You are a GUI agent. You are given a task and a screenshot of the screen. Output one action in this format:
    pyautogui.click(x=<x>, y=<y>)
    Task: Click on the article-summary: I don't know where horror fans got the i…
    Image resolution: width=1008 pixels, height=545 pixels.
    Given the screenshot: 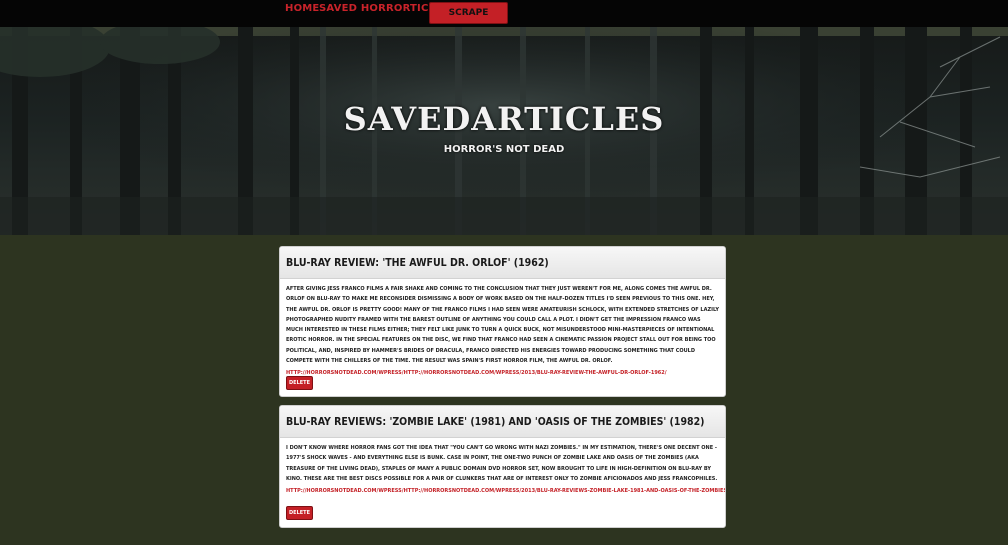 What is the action you would take?
    pyautogui.click(x=502, y=463)
    